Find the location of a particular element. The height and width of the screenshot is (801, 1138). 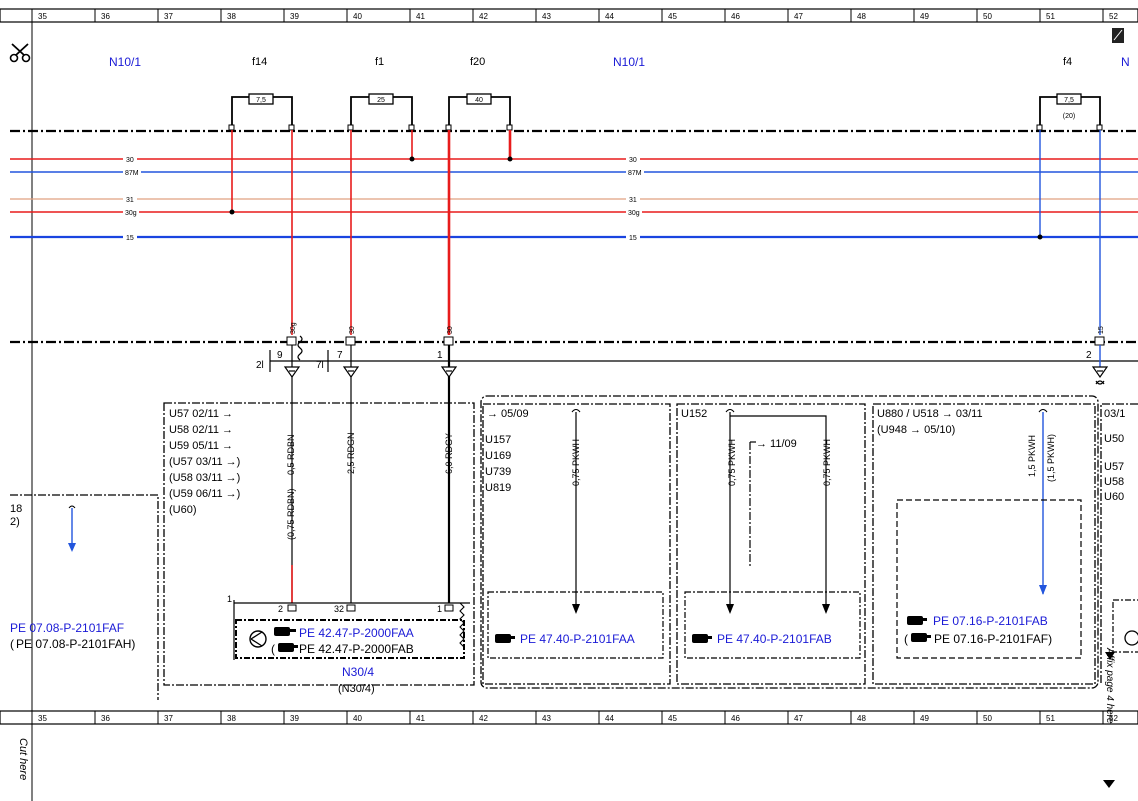

ruler-top-col-51: 51 is located at coordinates (1050, 16).